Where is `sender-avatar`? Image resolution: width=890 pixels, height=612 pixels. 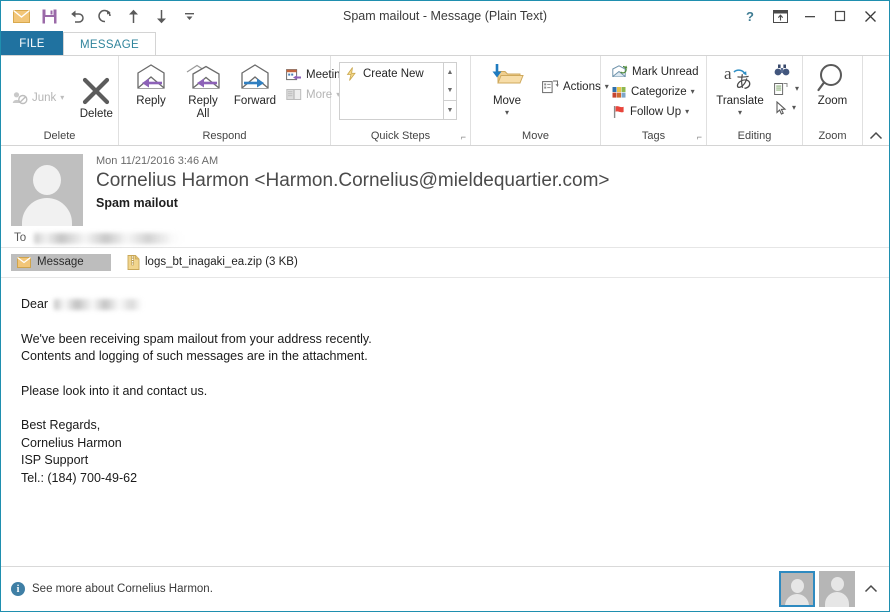
sender-avatar is located at coordinates (47, 190).